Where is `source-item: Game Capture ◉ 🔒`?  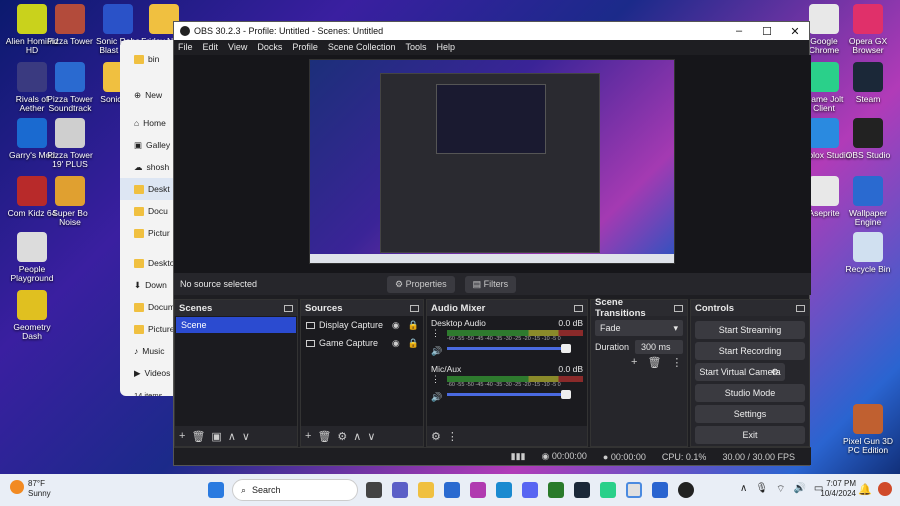 source-item: Game Capture ◉ 🔒 is located at coordinates (362, 343).